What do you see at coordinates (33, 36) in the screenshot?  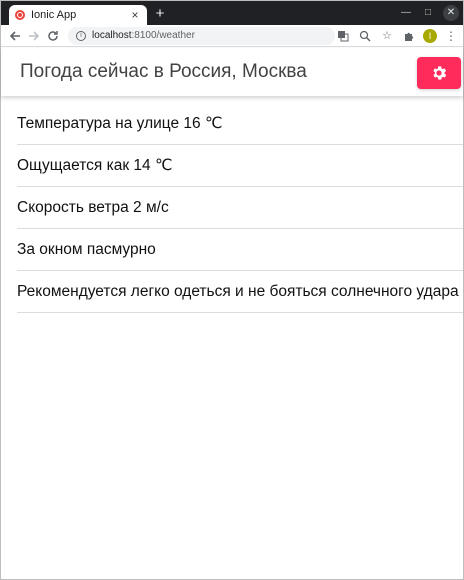 I see `forward-arrow-icon` at bounding box center [33, 36].